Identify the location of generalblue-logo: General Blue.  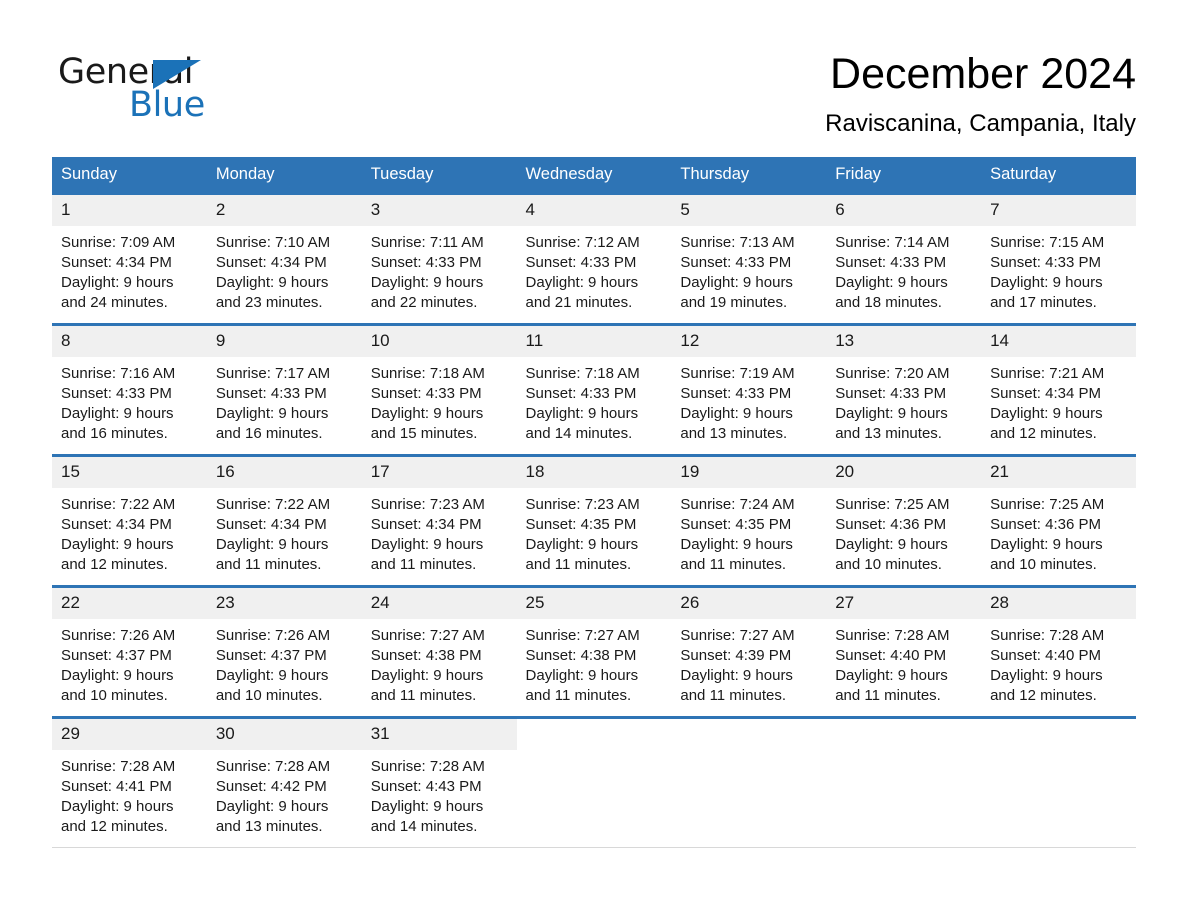
(188, 88).